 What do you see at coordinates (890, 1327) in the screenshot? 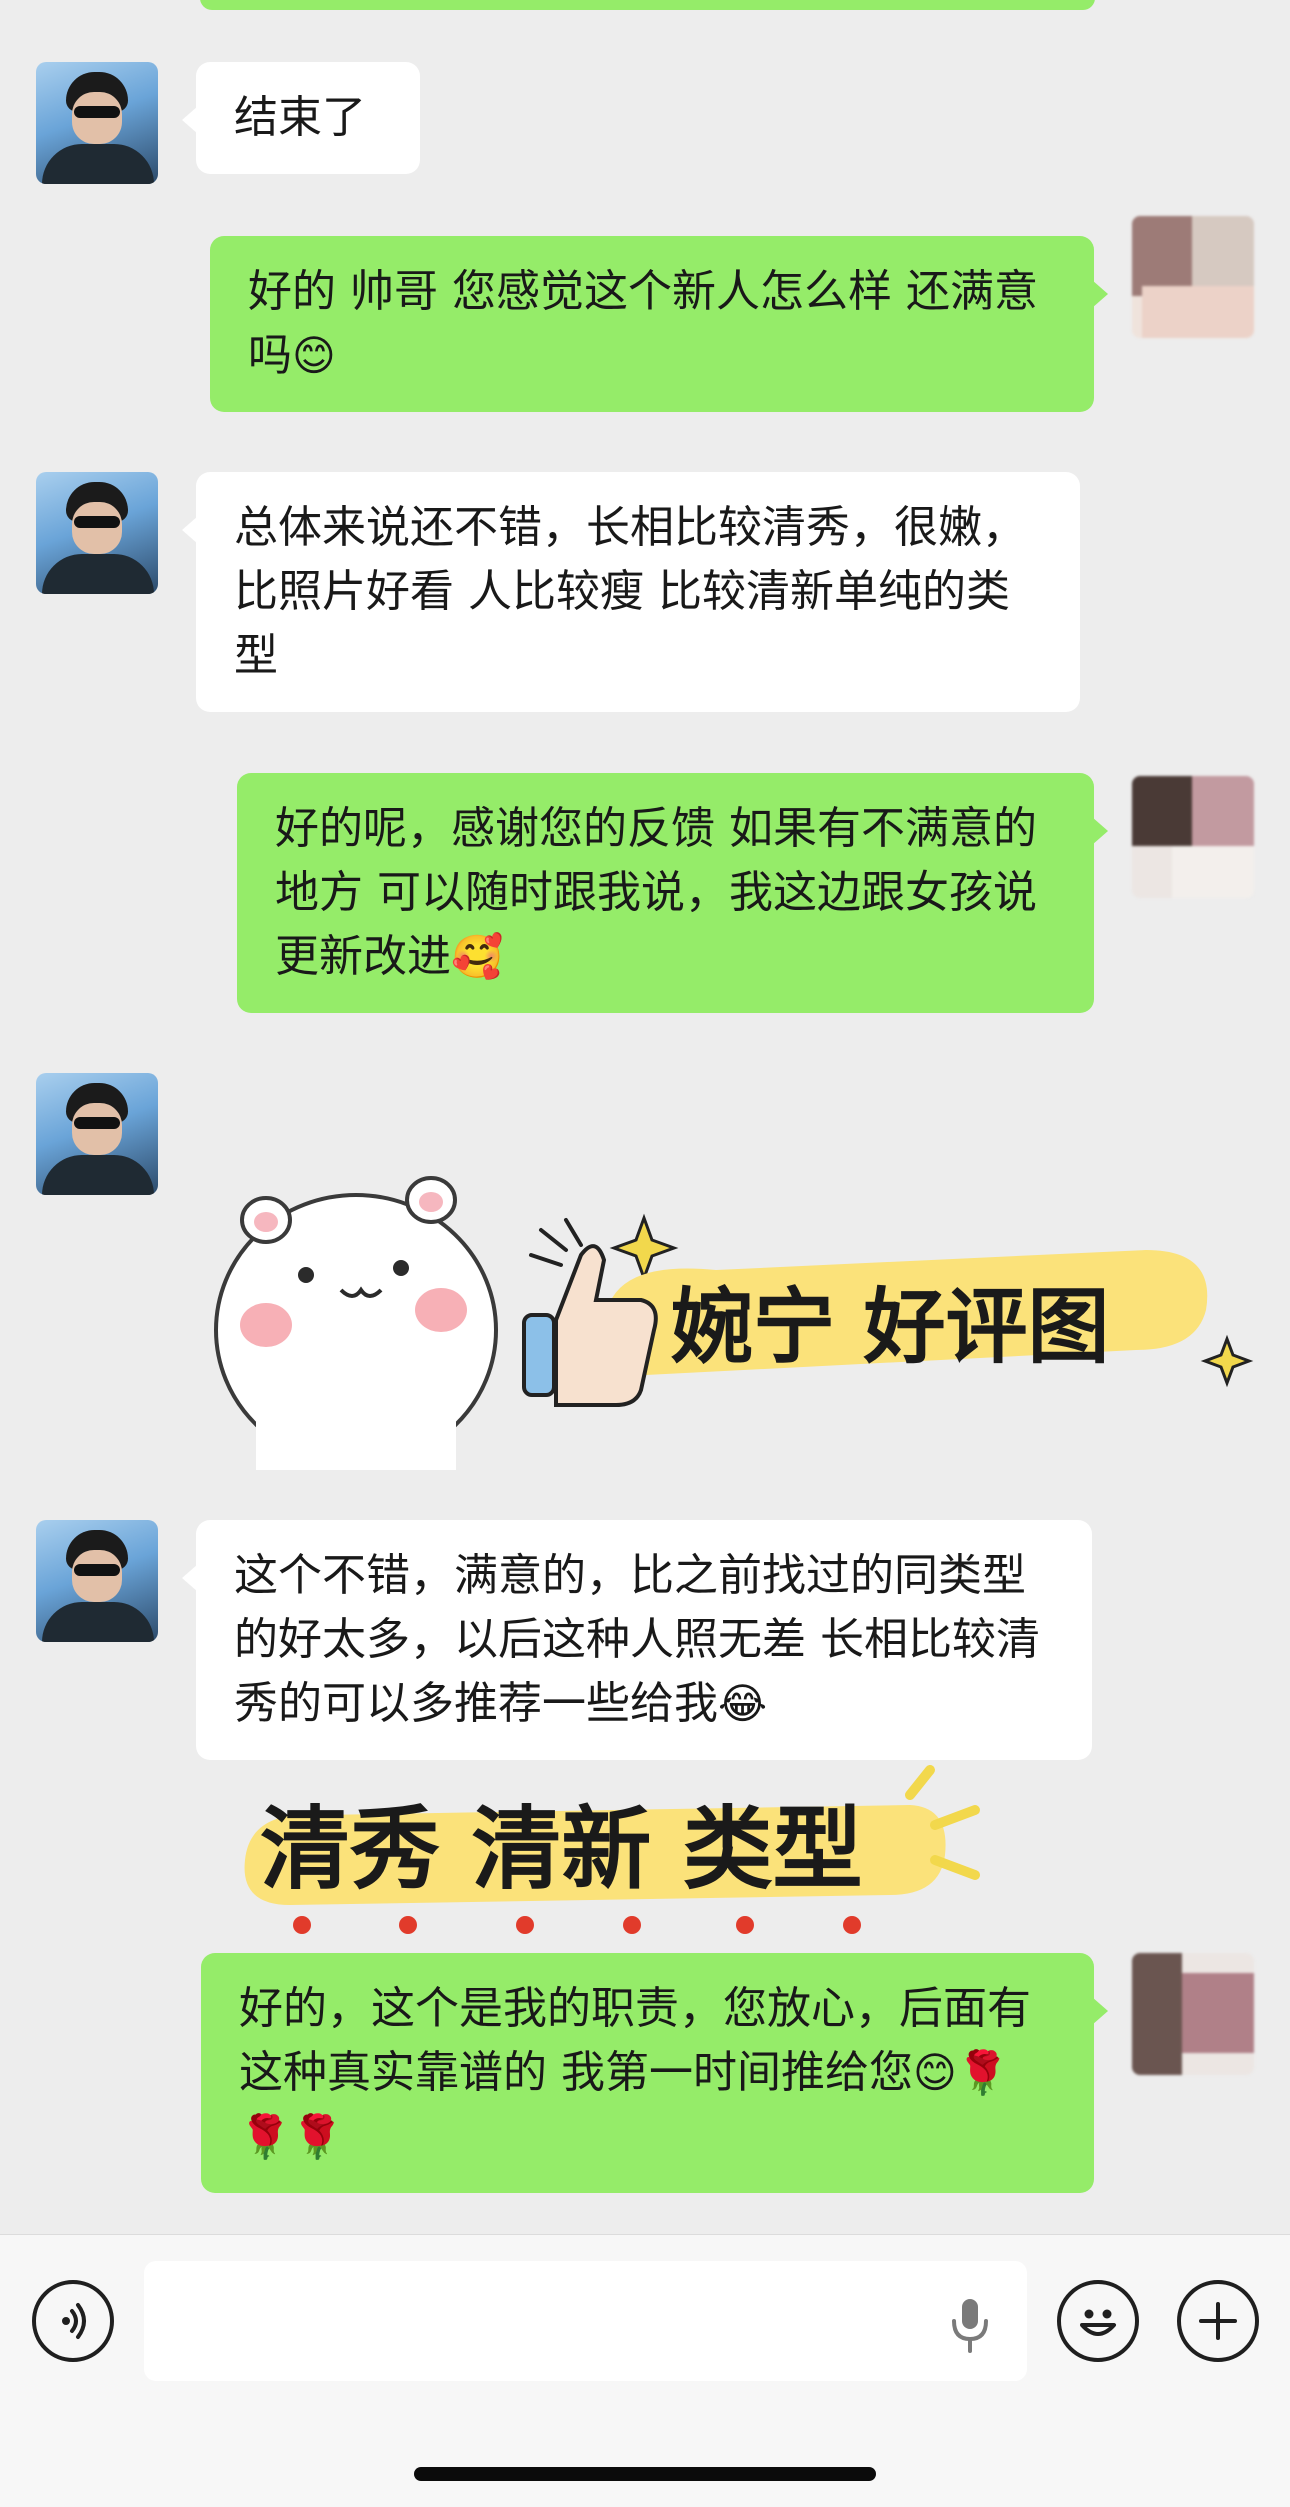
I see `sticker-caption: 婉宁 好评图` at bounding box center [890, 1327].